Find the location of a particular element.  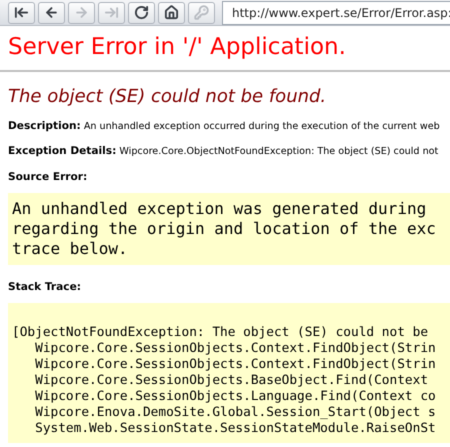

page-title: Server Error in '/' Application. is located at coordinates (177, 47).